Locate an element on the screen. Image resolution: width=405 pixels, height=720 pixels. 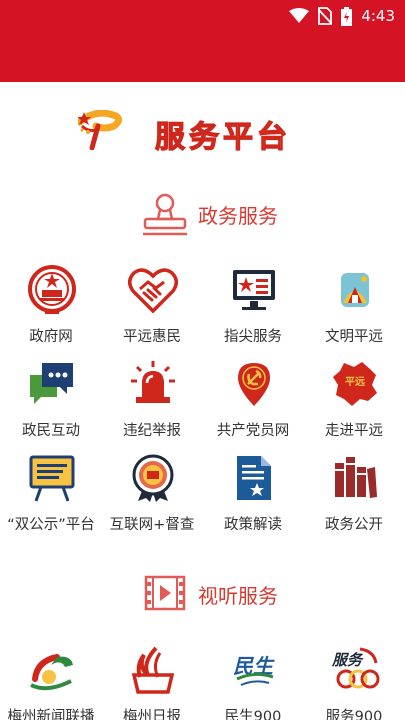
grid-item-label: 走进平远 is located at coordinates (354, 431).